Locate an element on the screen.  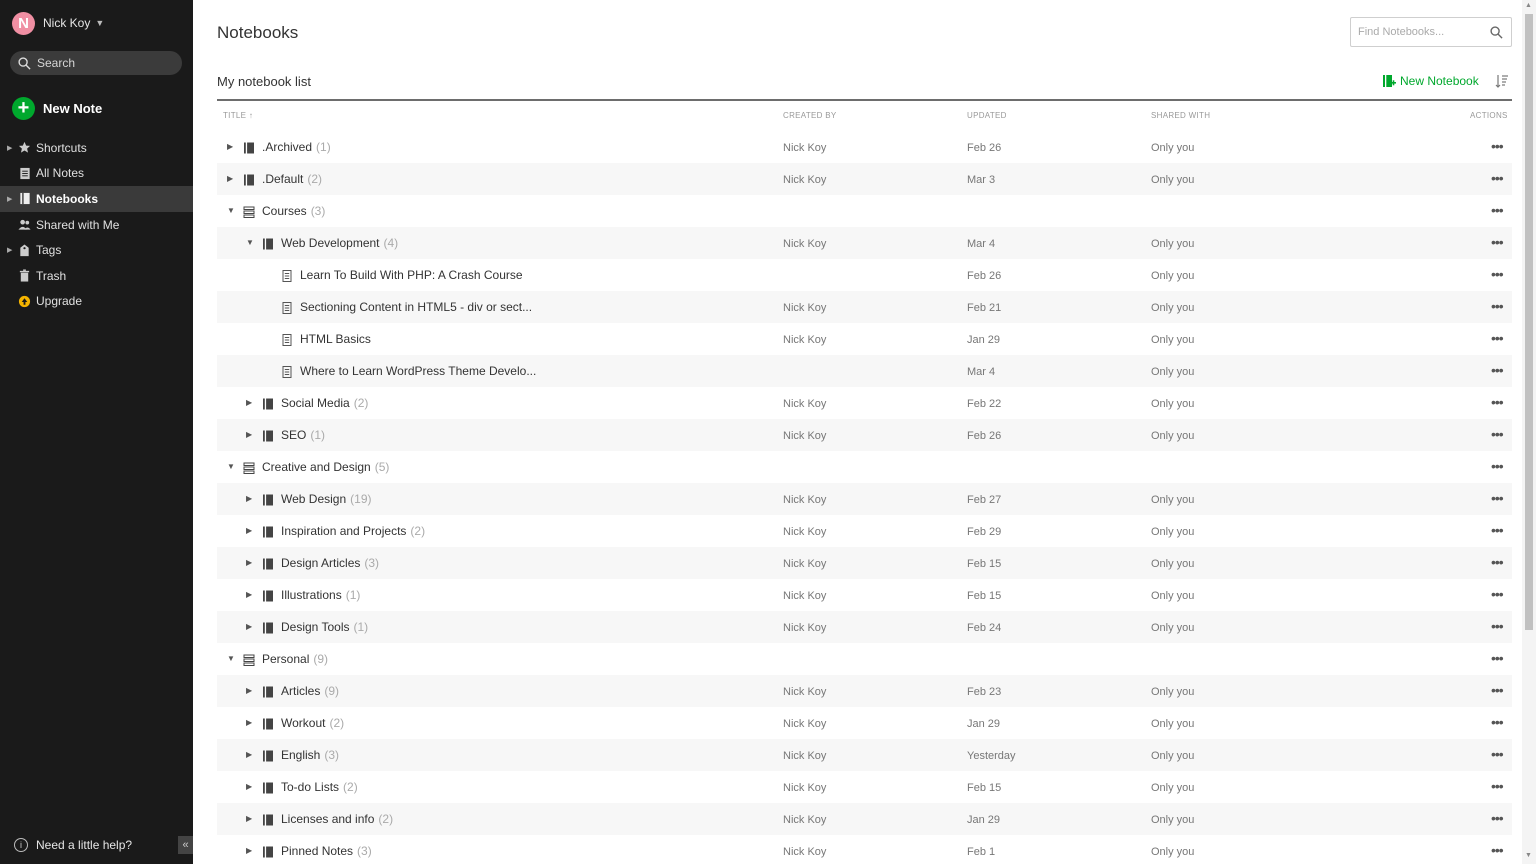
collapse-sidebar-button: « is located at coordinates (185, 845).